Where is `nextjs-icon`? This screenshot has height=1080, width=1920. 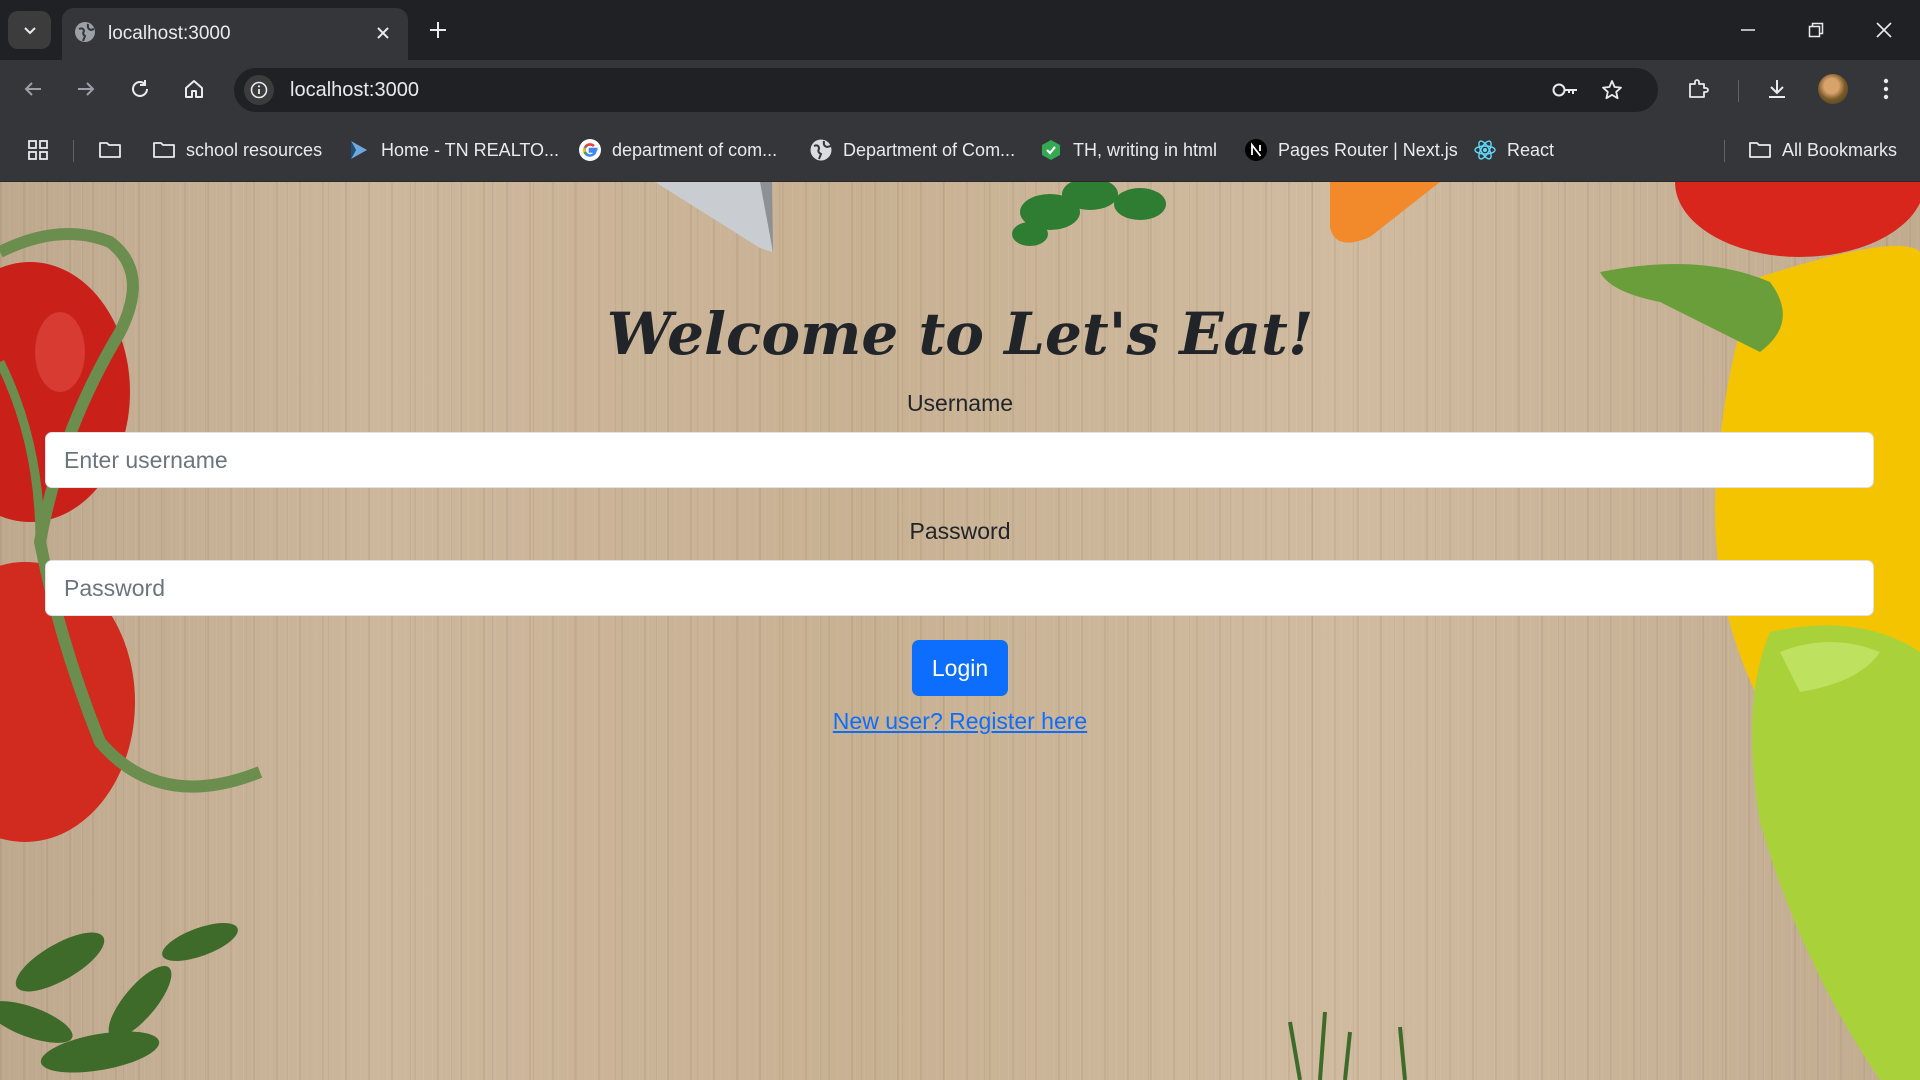 nextjs-icon is located at coordinates (1256, 150).